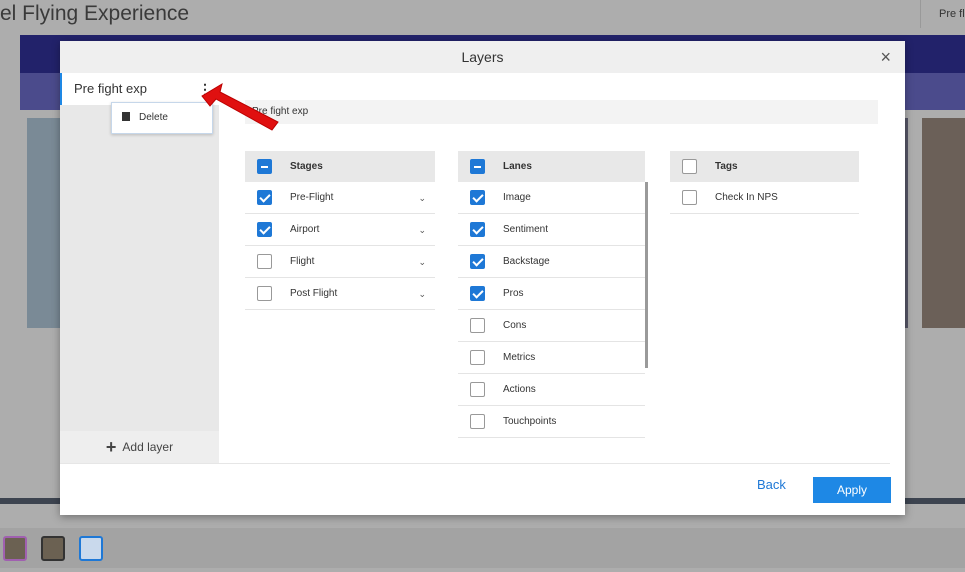 The width and height of the screenshot is (965, 572). Describe the element at coordinates (519, 389) in the screenshot. I see `row-label: Actions` at that location.